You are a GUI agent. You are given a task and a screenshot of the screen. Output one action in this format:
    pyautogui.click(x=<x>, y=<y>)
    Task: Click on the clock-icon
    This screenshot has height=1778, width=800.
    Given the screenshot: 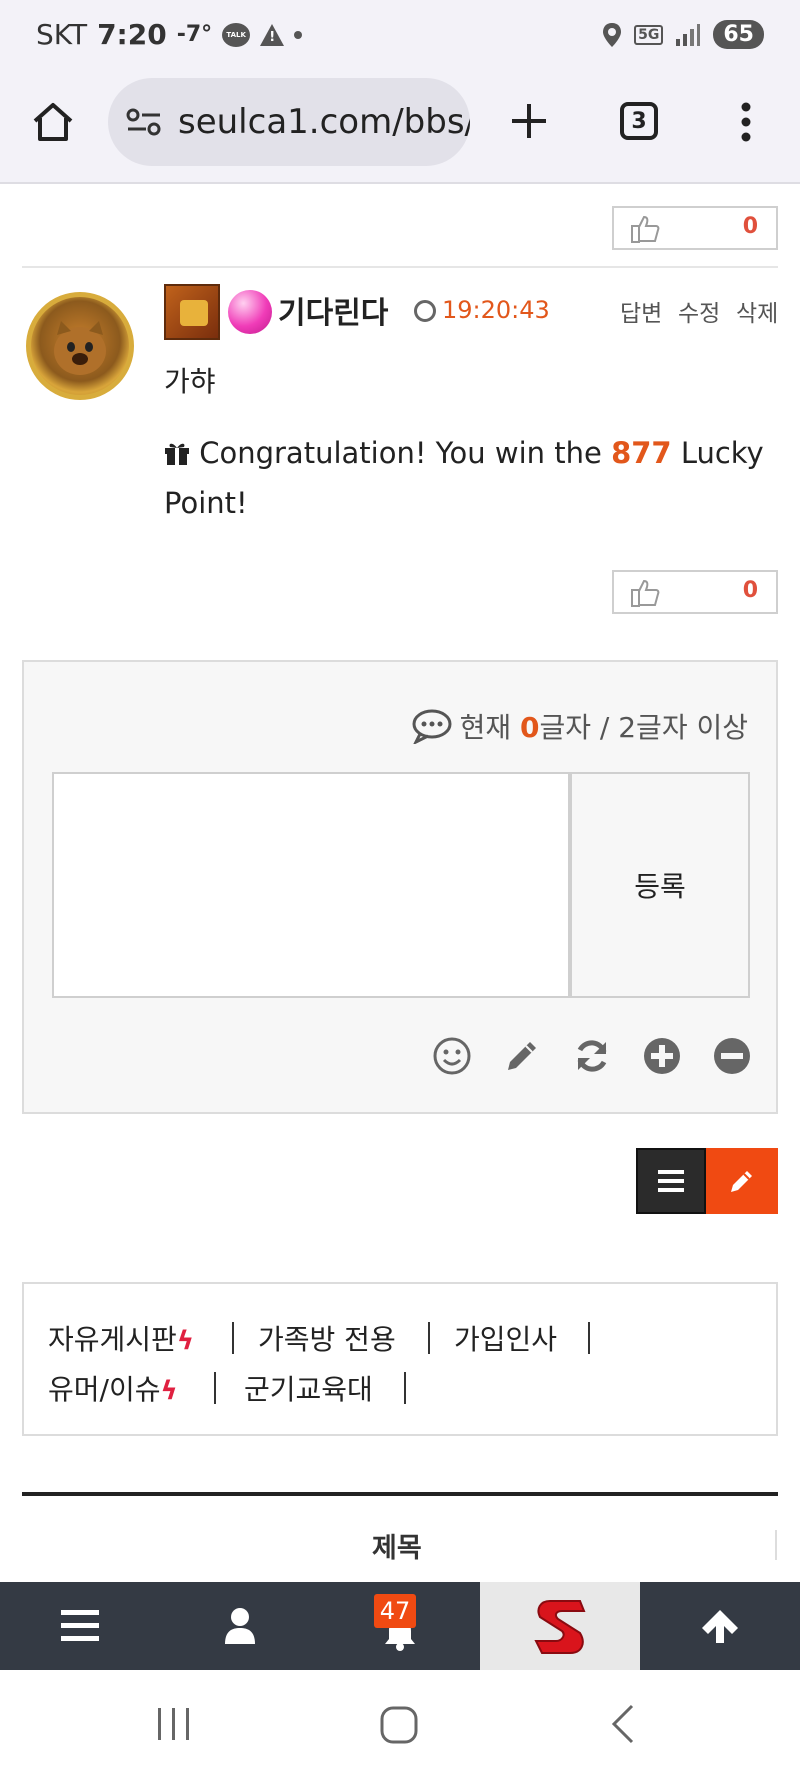 What is the action you would take?
    pyautogui.click(x=425, y=311)
    